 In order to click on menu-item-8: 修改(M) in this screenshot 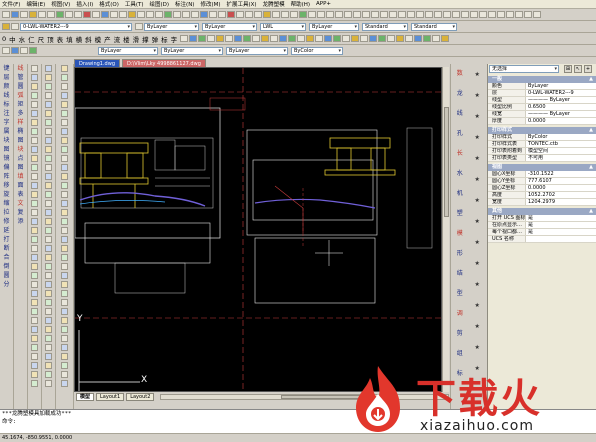, I will do `click(210, 4)`.